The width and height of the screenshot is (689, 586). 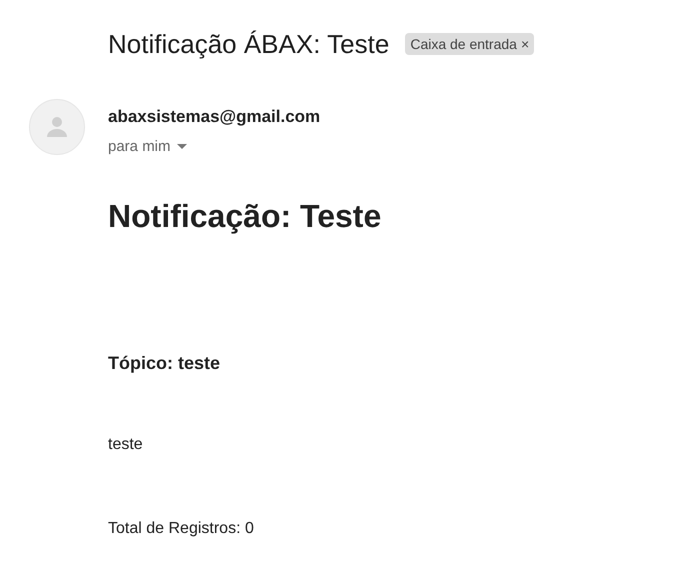 I want to click on email-heading: Notificação: Teste, so click(x=245, y=216).